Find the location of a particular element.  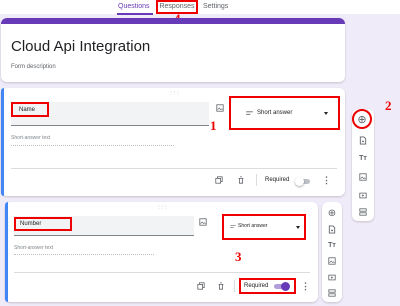

floating-toolbar: ⊕ Tт is located at coordinates (363, 165).